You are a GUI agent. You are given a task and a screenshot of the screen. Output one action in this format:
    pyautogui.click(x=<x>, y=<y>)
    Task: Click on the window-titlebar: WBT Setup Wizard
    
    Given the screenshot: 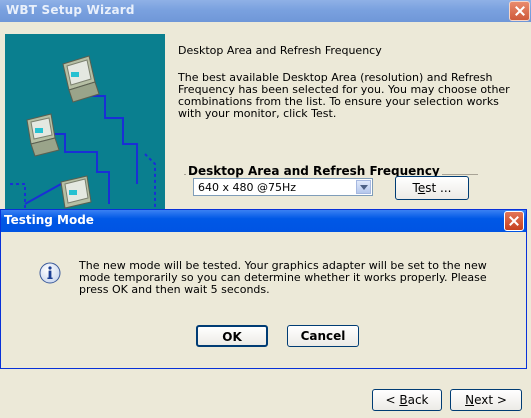 What is the action you would take?
    pyautogui.click(x=265, y=11)
    